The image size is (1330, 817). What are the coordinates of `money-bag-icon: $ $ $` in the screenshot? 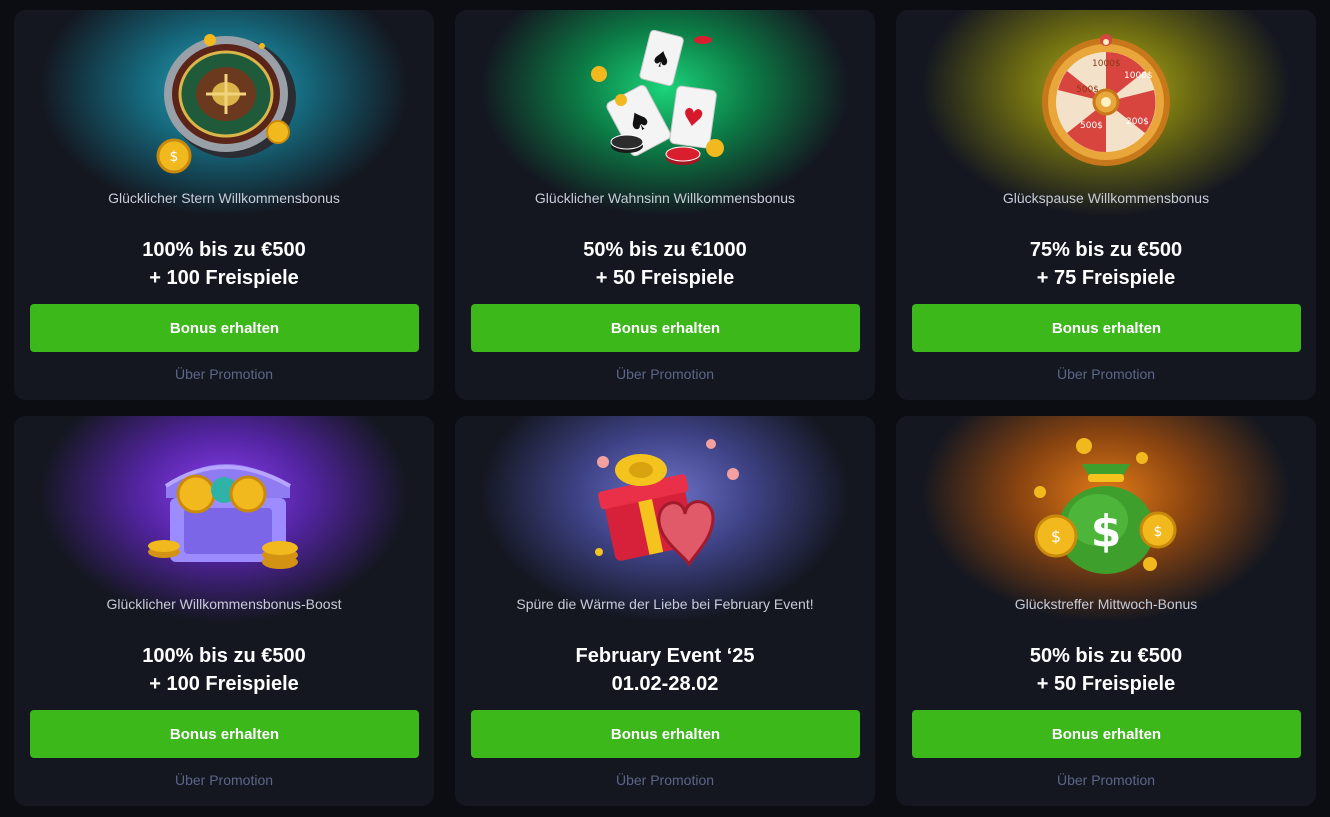 It's located at (1105, 506).